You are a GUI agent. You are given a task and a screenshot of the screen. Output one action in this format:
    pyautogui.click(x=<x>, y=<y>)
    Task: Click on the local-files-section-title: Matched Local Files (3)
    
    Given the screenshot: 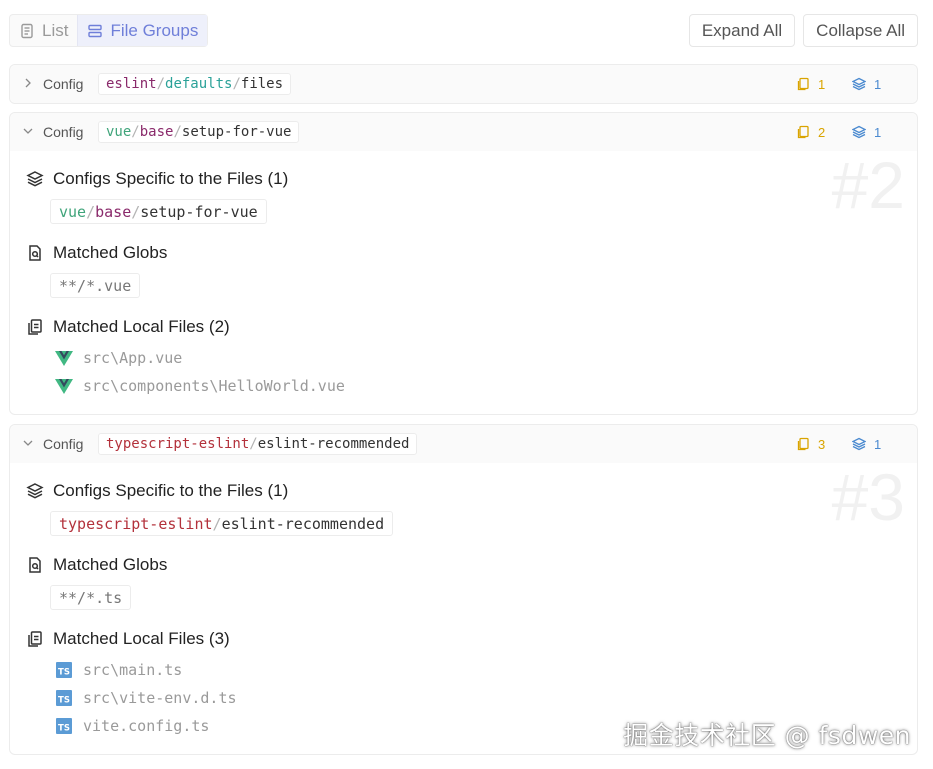 What is the action you would take?
    pyautogui.click(x=128, y=639)
    